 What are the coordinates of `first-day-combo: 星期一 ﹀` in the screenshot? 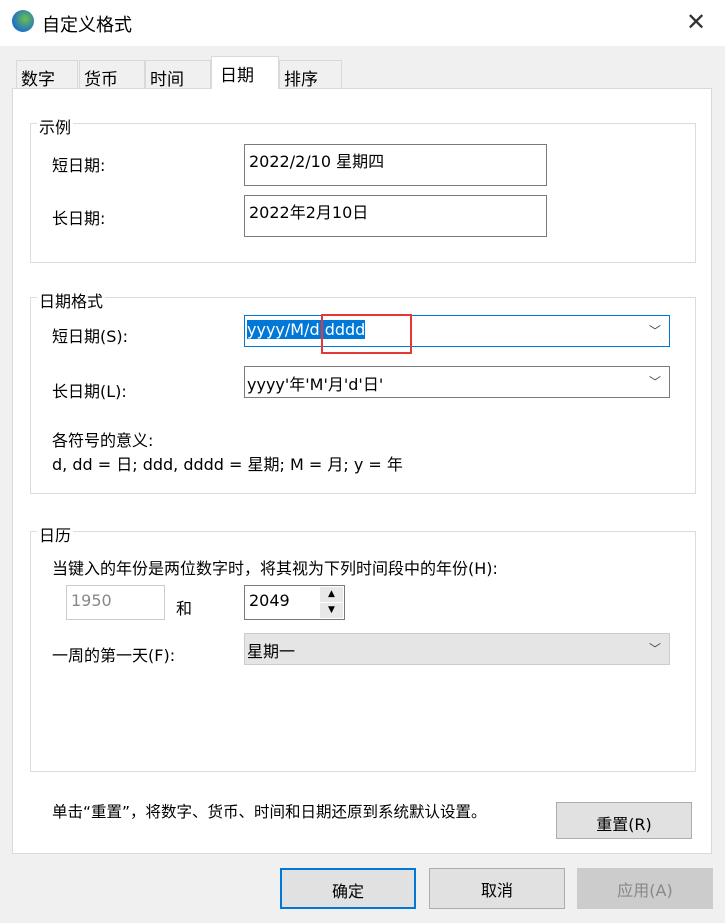 It's located at (457, 649).